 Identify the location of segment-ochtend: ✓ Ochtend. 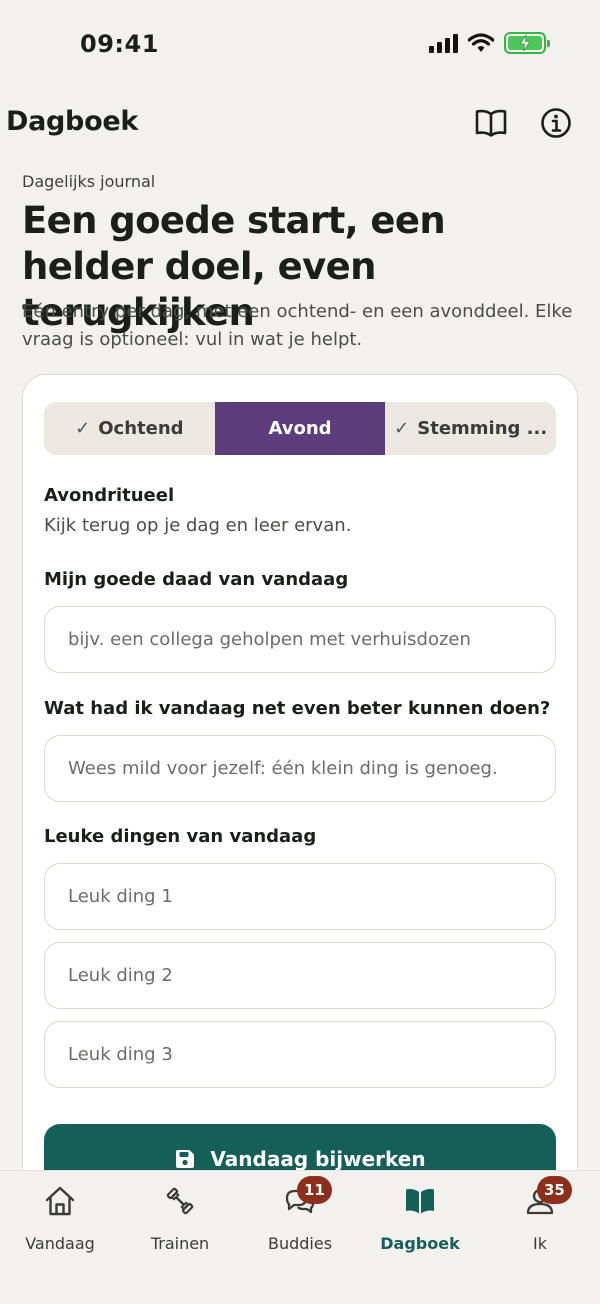
(129, 428).